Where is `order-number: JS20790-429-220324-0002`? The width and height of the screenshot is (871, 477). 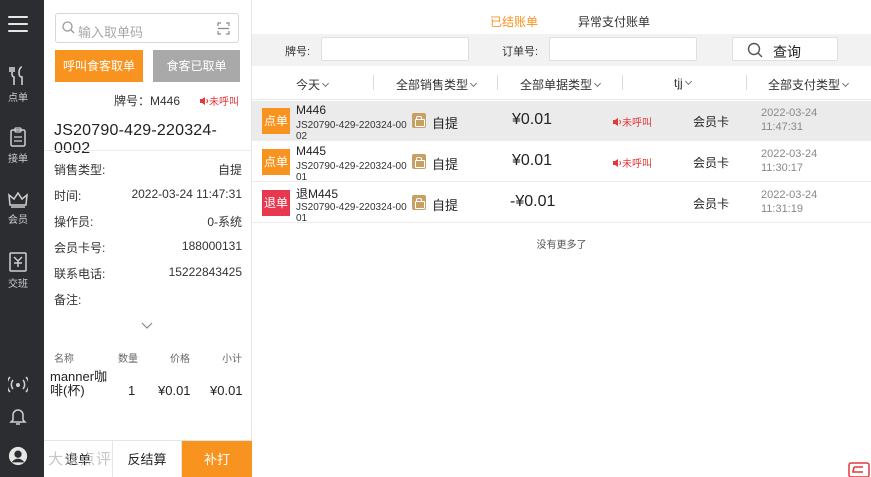
order-number: JS20790-429-220324-0002 is located at coordinates (136, 139).